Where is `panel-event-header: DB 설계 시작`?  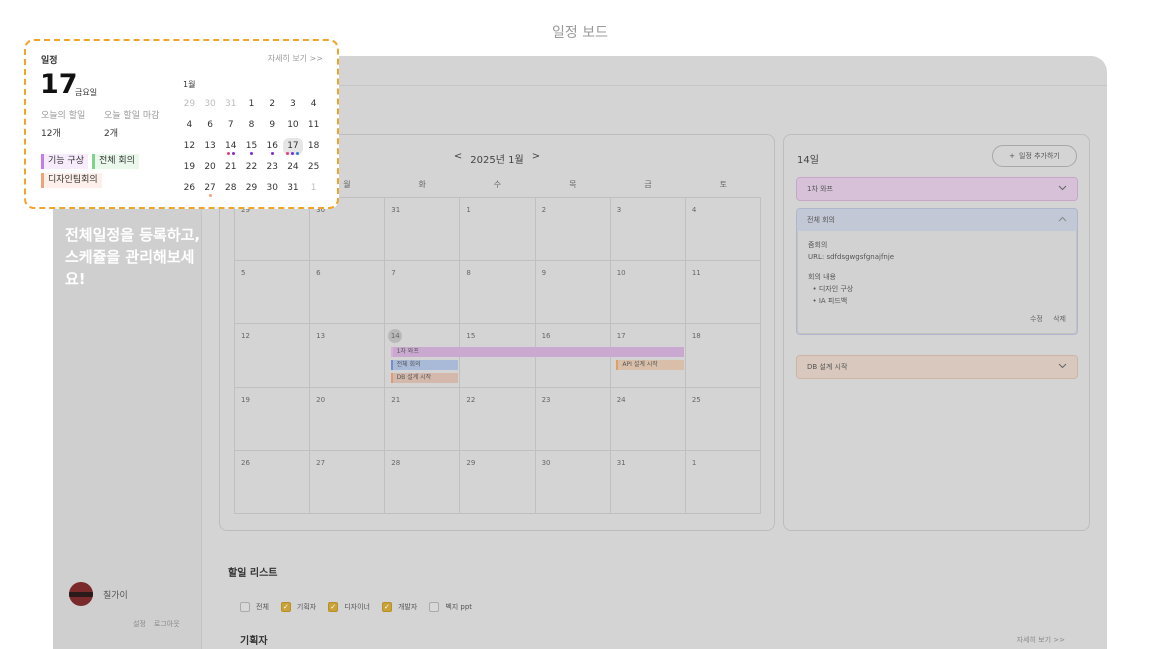
panel-event-header: DB 설계 시작 is located at coordinates (937, 367).